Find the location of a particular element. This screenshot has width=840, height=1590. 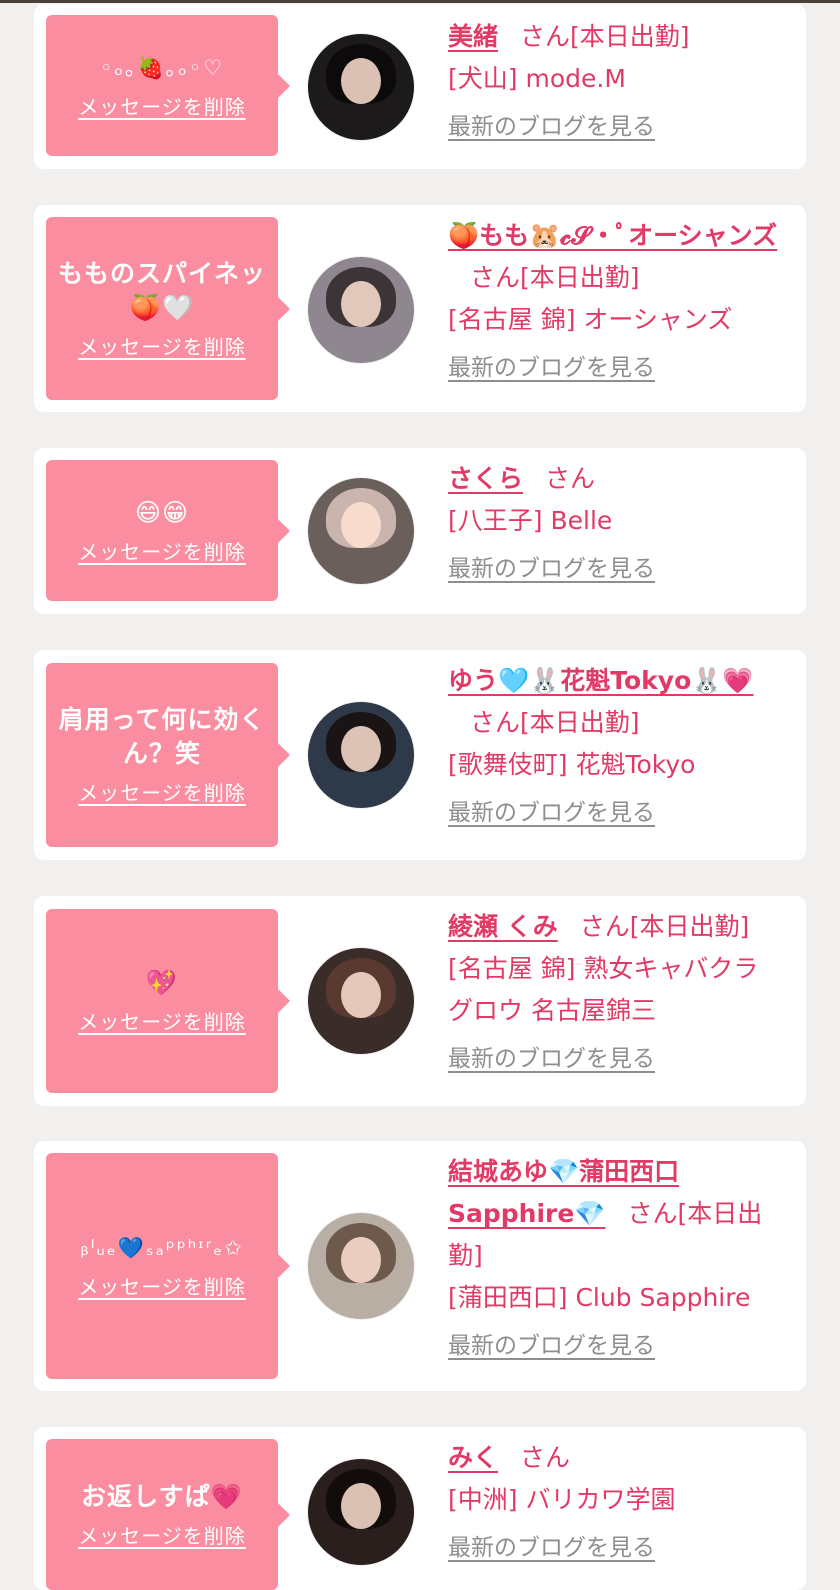

shop-name: 花魁Tokyo is located at coordinates (635, 764).